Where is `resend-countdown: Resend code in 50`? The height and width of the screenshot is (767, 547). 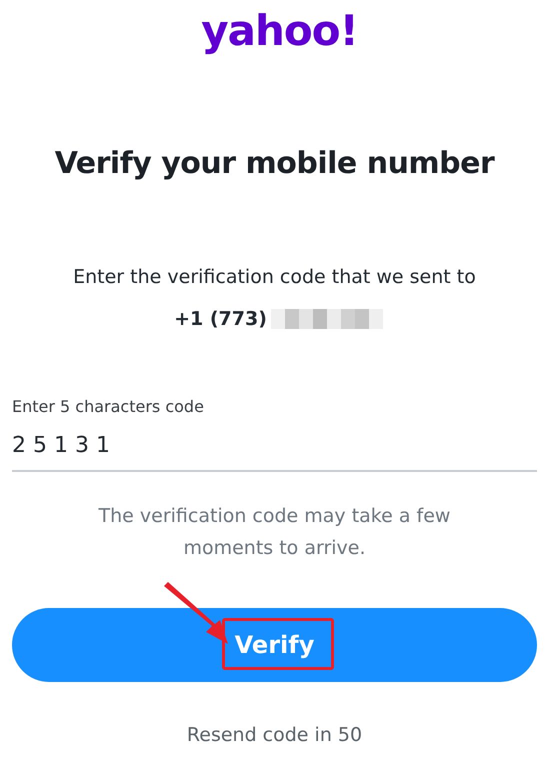
resend-countdown: Resend code in 50 is located at coordinates (274, 735).